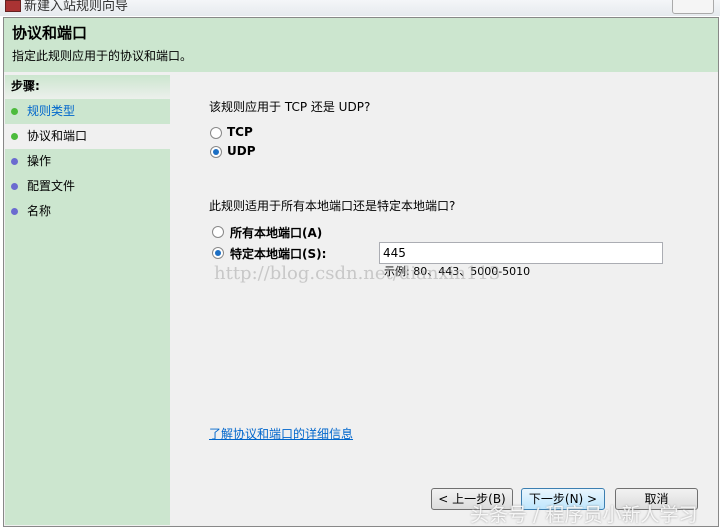 The width and height of the screenshot is (720, 528). I want to click on step-label: 规则类型, so click(51, 111).